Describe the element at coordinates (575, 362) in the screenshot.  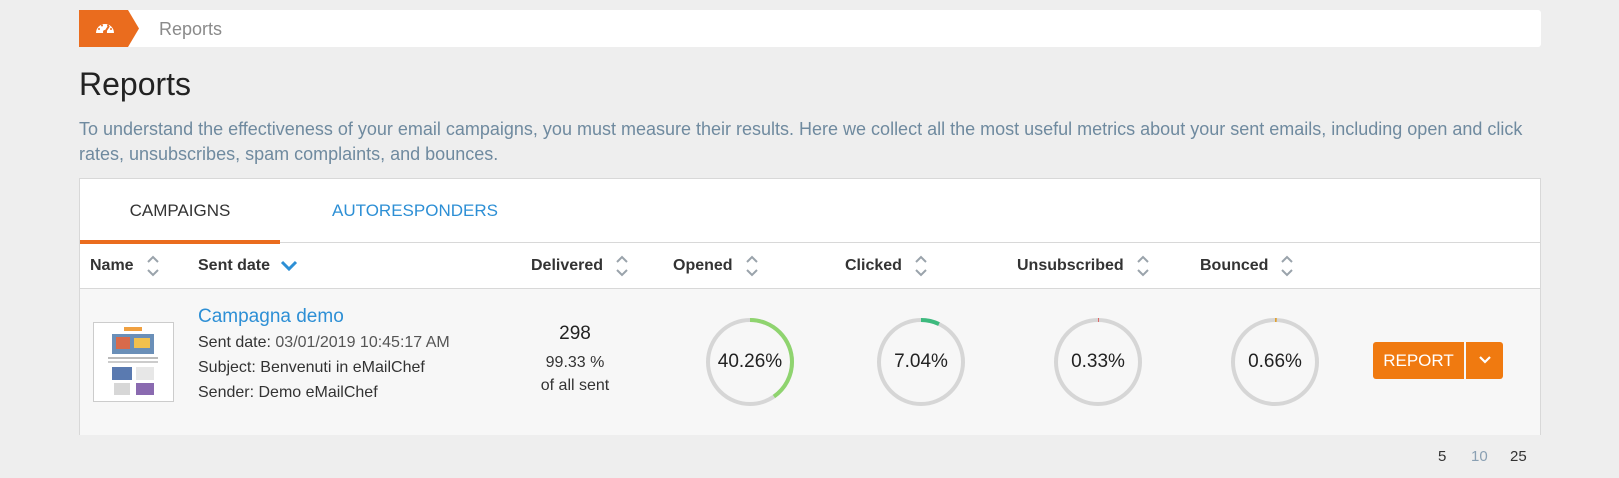
I see `delivered-percent: 99.33 %` at that location.